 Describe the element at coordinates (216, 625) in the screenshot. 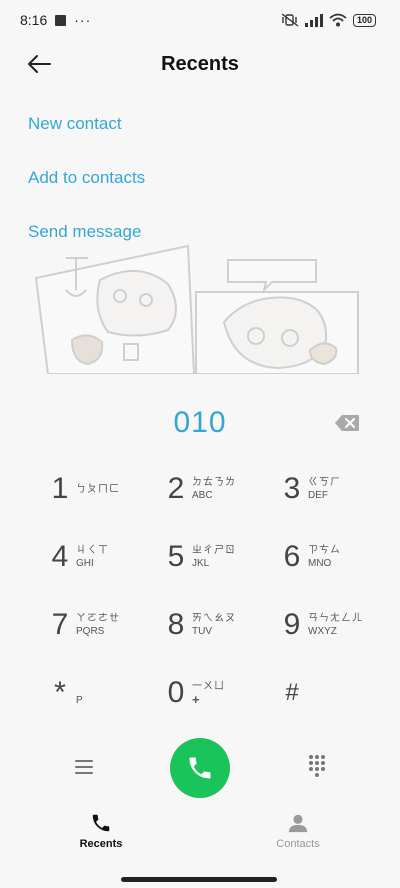

I see `key-8: 8 ㄞㄟㄠㄡ TUV` at that location.